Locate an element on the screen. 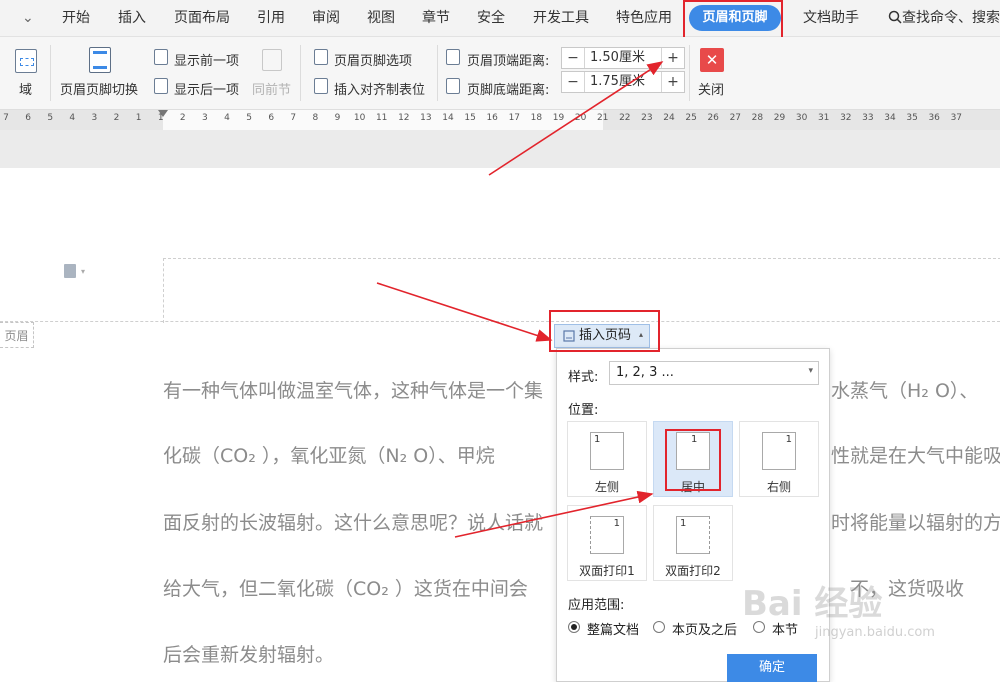 Image resolution: width=1000 pixels, height=682 pixels. arrow-to-insert-button is located at coordinates (464, 312).